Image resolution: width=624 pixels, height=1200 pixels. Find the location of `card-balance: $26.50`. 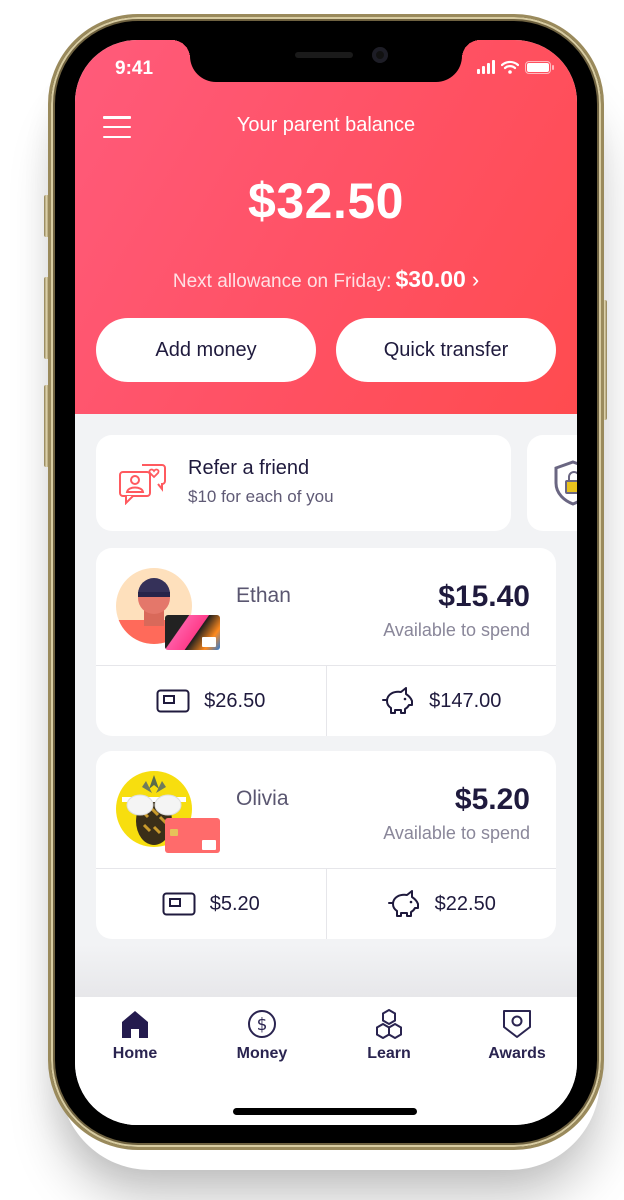

card-balance: $26.50 is located at coordinates (211, 701).